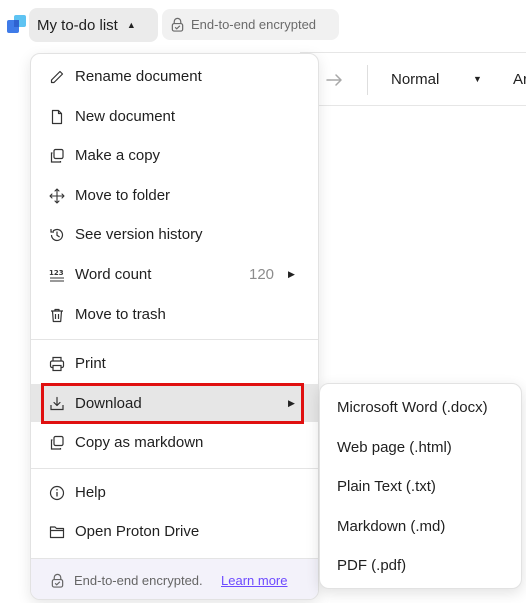 This screenshot has width=526, height=603. I want to click on menu-item-print: Print, so click(174, 363).